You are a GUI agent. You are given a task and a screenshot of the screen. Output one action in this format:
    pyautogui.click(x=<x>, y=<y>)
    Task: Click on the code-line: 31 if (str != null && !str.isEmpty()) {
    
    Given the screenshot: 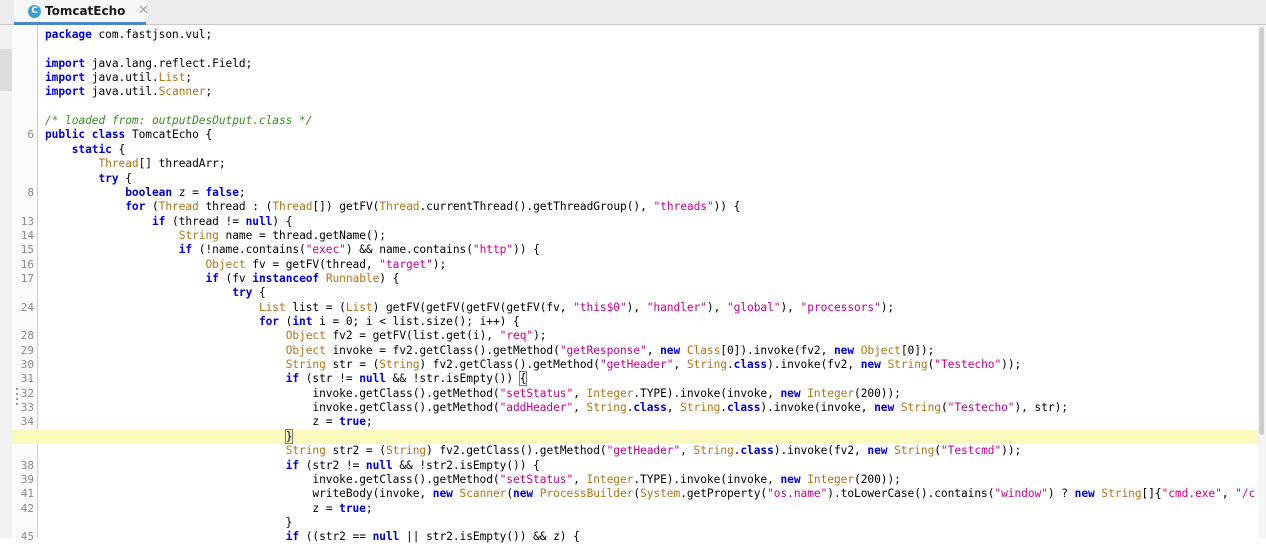 What is the action you would take?
    pyautogui.click(x=639, y=379)
    